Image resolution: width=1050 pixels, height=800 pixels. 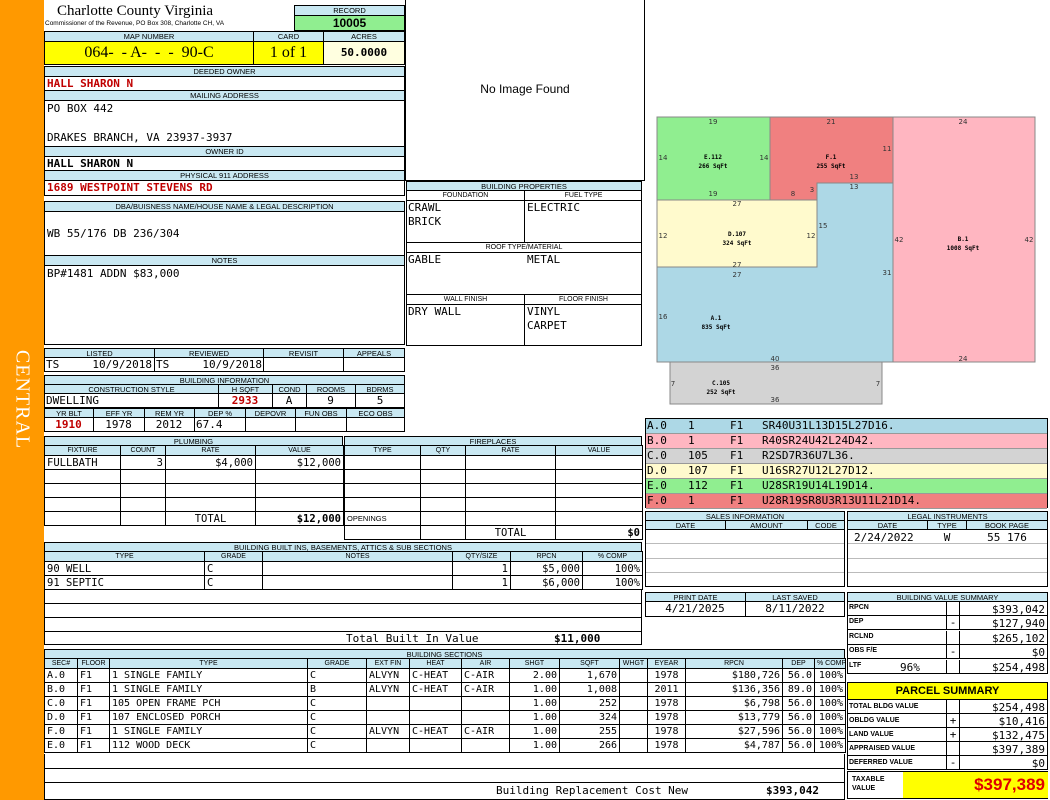 I want to click on value-summary-label: LTF, so click(x=855, y=665).